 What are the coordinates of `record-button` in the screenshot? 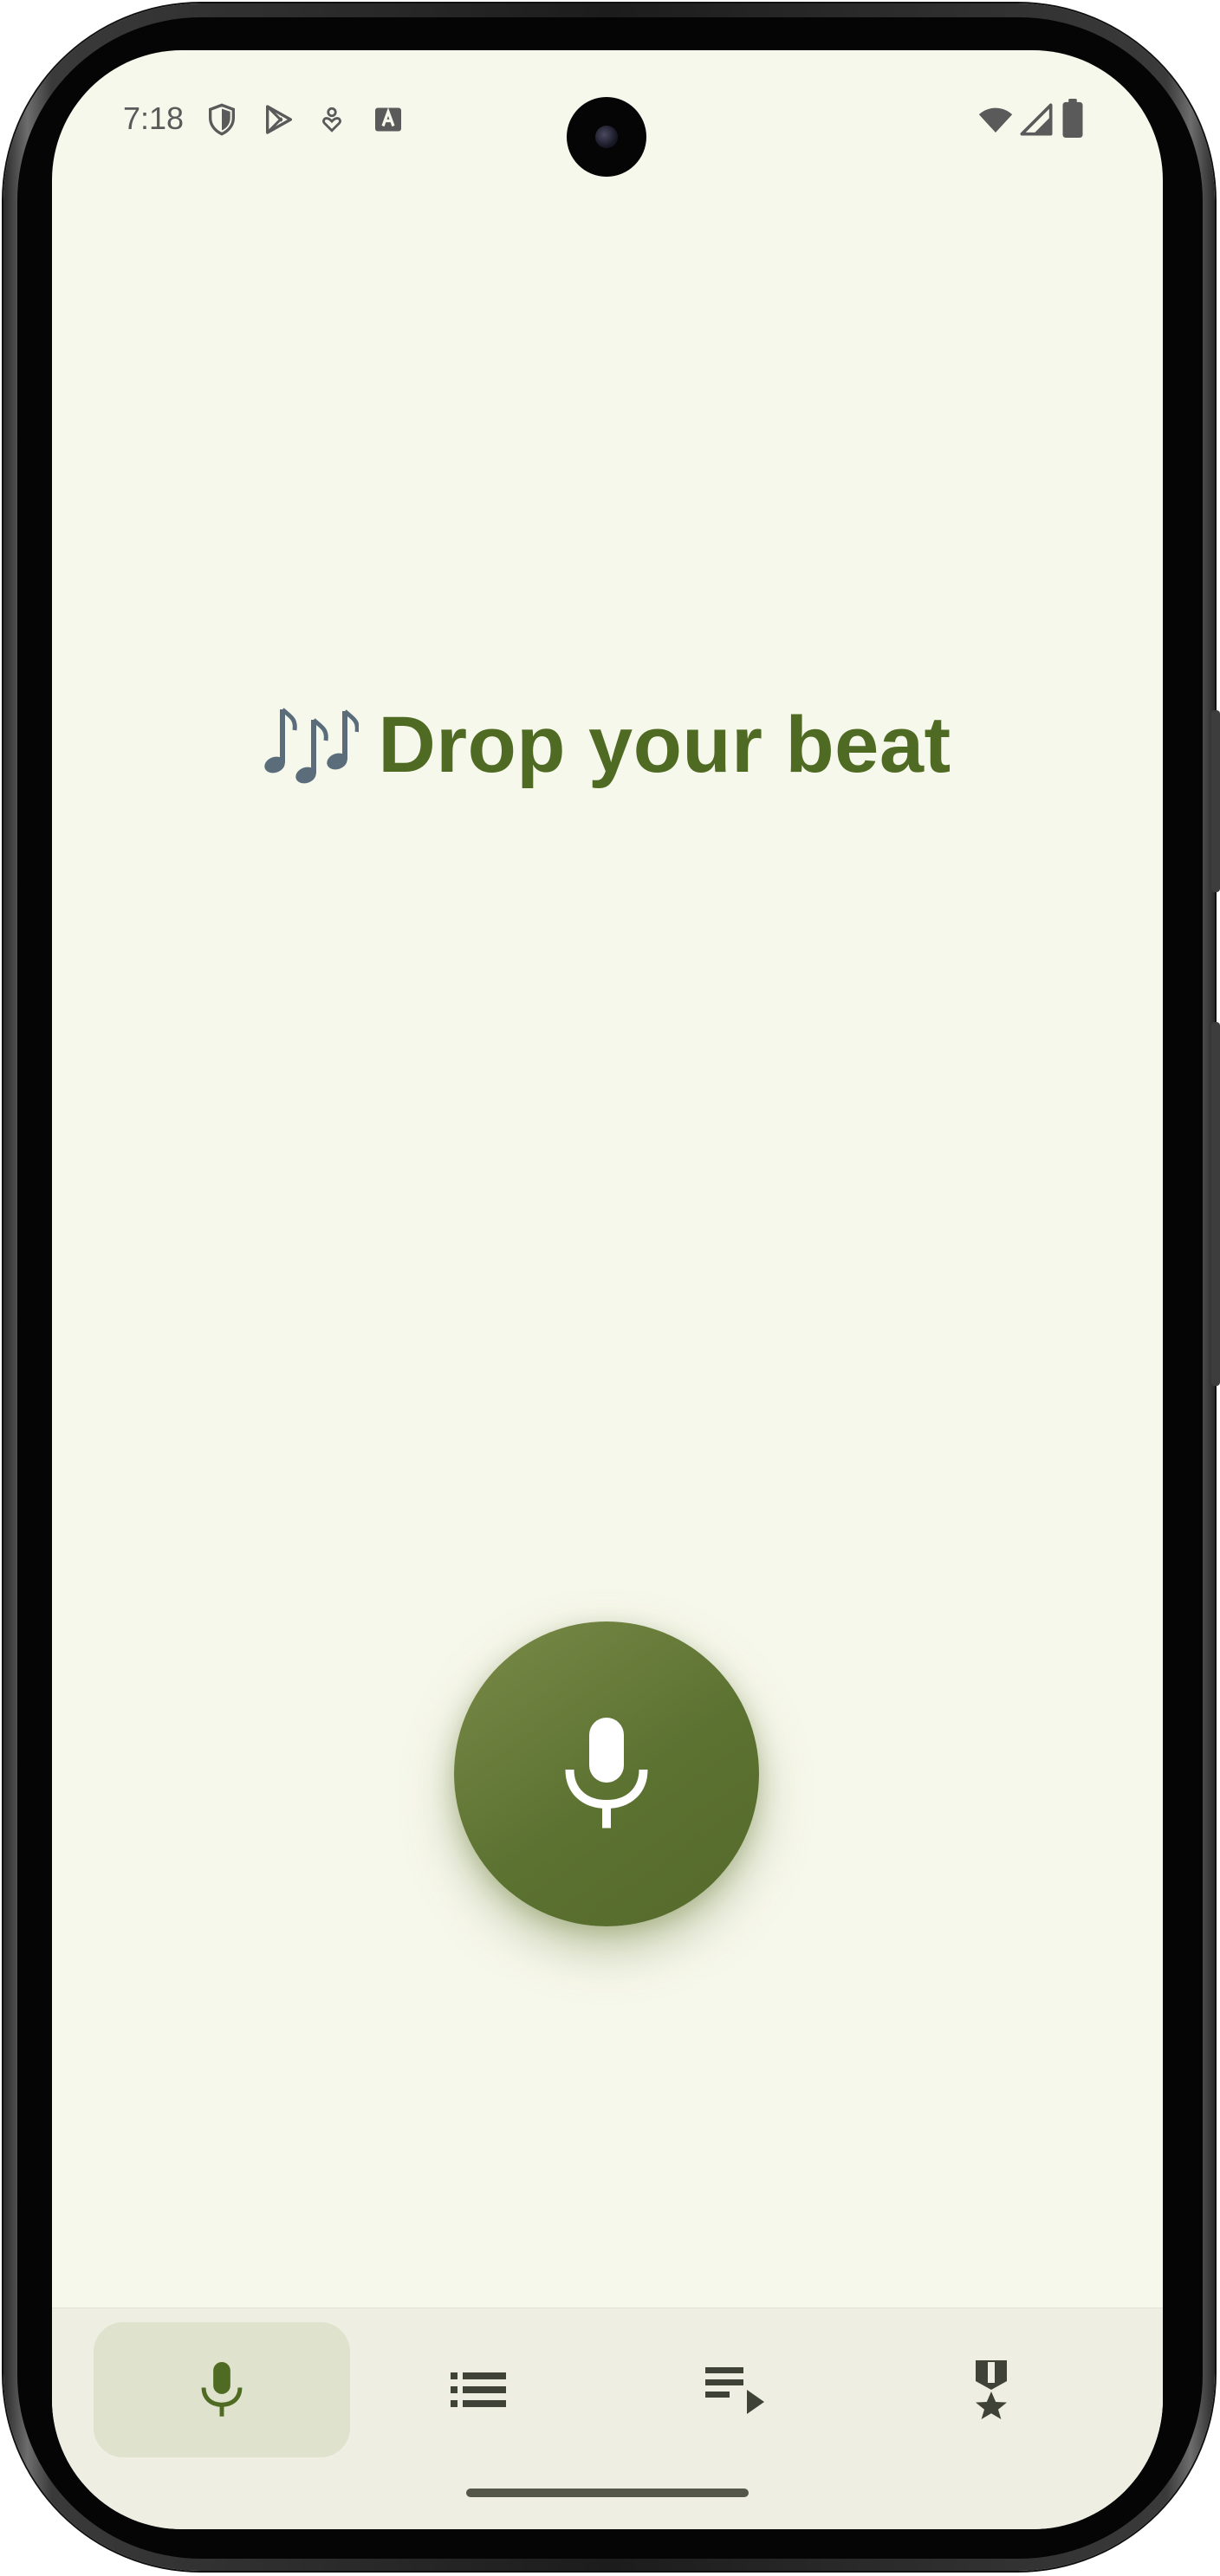 It's located at (606, 1773).